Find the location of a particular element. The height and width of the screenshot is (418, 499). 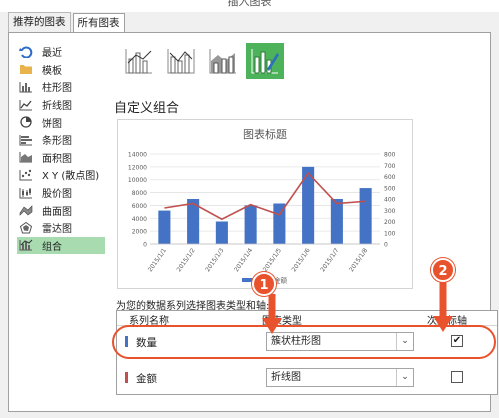

step-badge-2: 2 is located at coordinates (443, 270).